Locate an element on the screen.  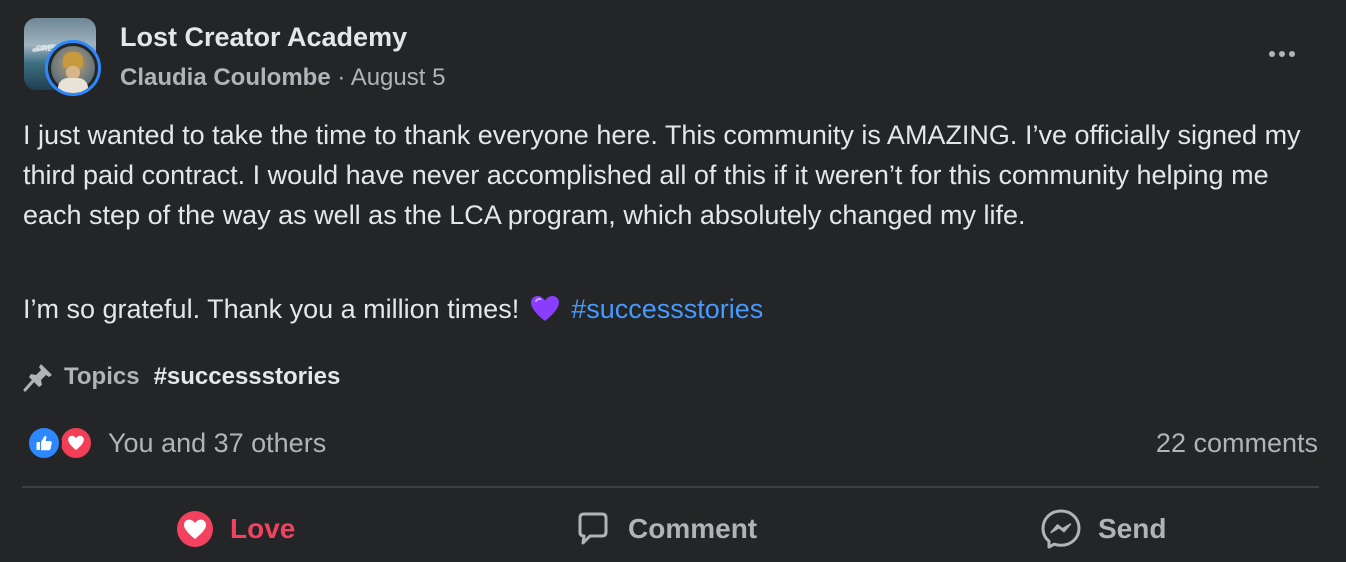
send-button: Send is located at coordinates (1103, 529).